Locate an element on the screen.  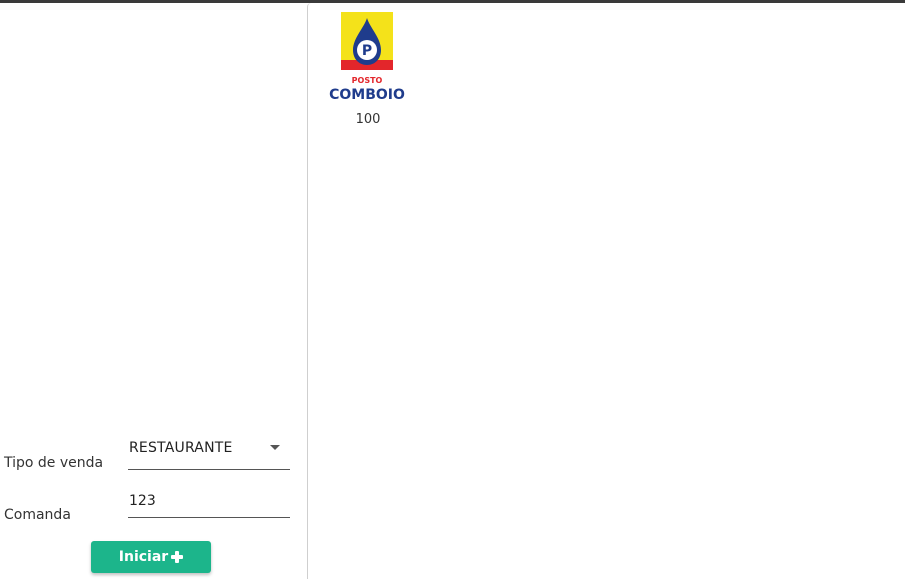
store-tile: P POSTO COMBOIO 100 is located at coordinates (368, 72).